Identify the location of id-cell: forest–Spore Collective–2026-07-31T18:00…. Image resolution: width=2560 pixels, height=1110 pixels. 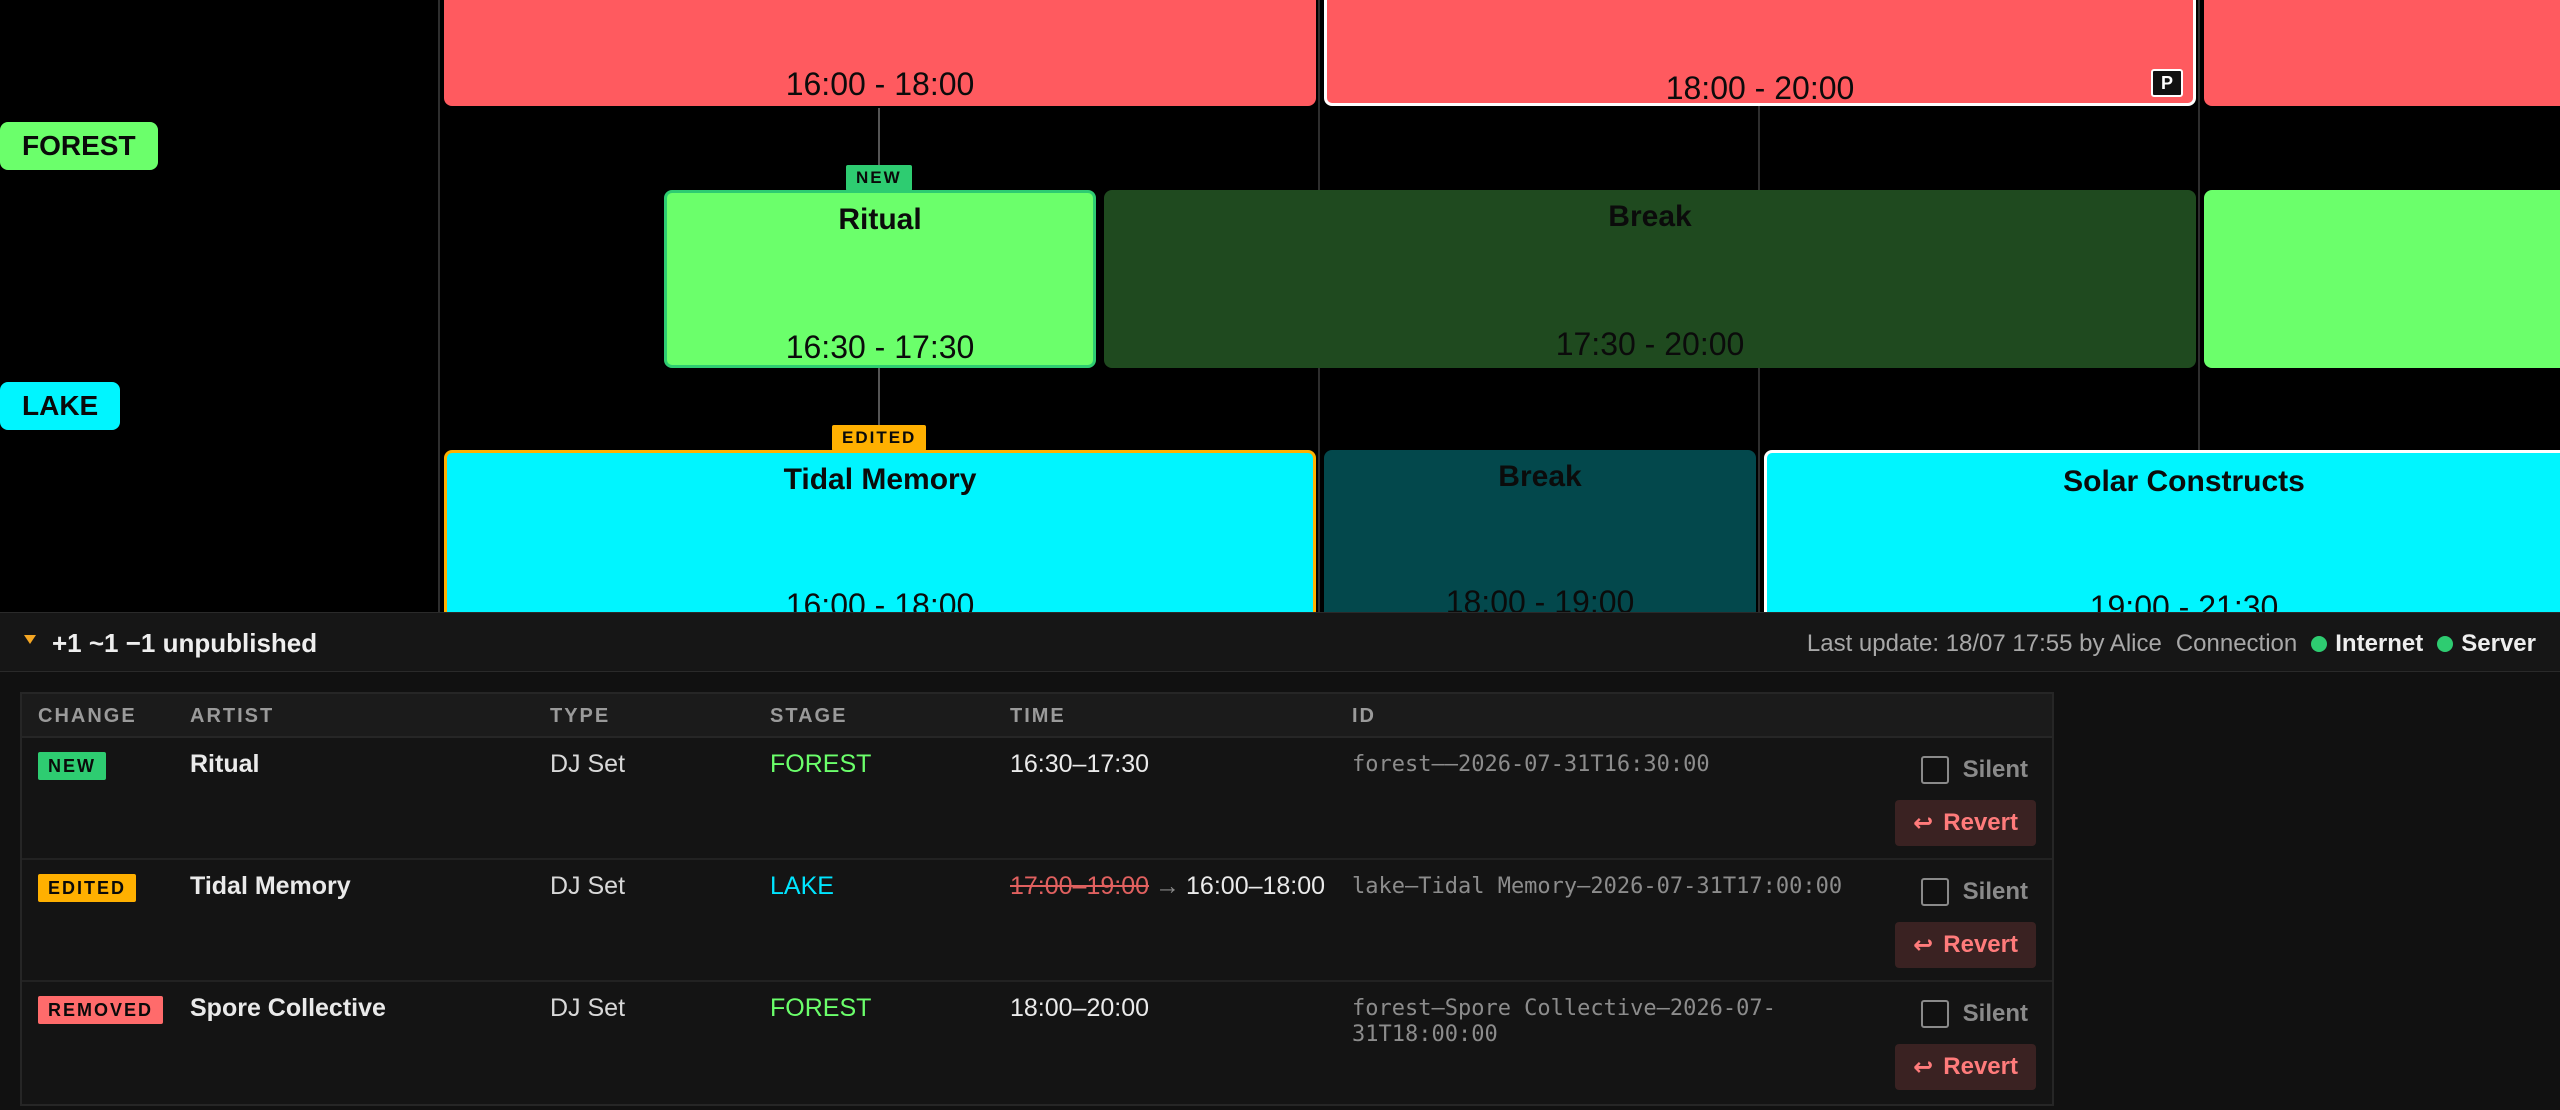
(1564, 1021).